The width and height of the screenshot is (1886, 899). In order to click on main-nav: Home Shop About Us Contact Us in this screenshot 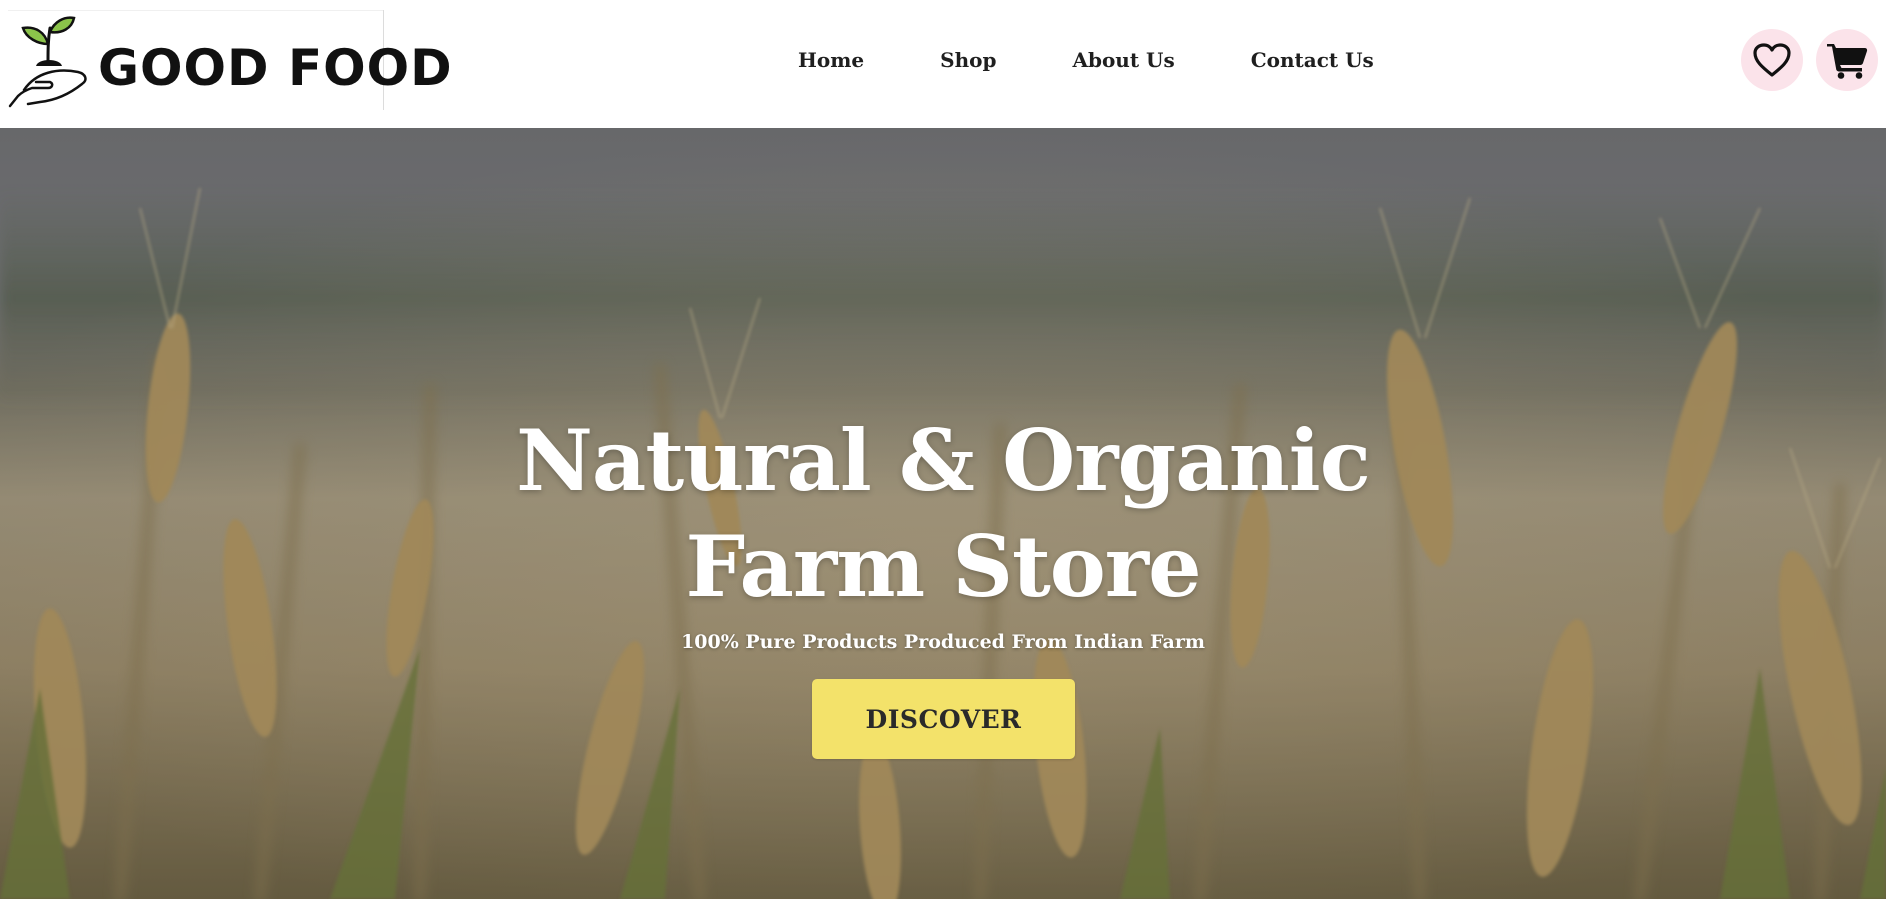, I will do `click(1091, 60)`.